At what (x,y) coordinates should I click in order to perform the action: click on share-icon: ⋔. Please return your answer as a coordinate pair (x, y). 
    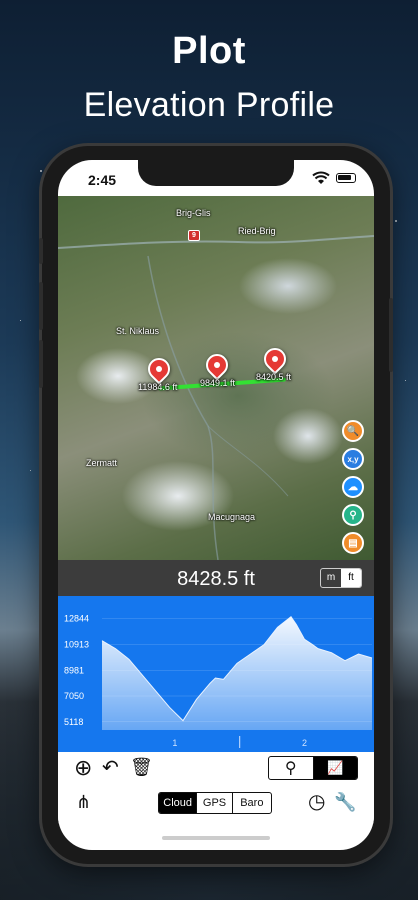
    Looking at the image, I should click on (83, 802).